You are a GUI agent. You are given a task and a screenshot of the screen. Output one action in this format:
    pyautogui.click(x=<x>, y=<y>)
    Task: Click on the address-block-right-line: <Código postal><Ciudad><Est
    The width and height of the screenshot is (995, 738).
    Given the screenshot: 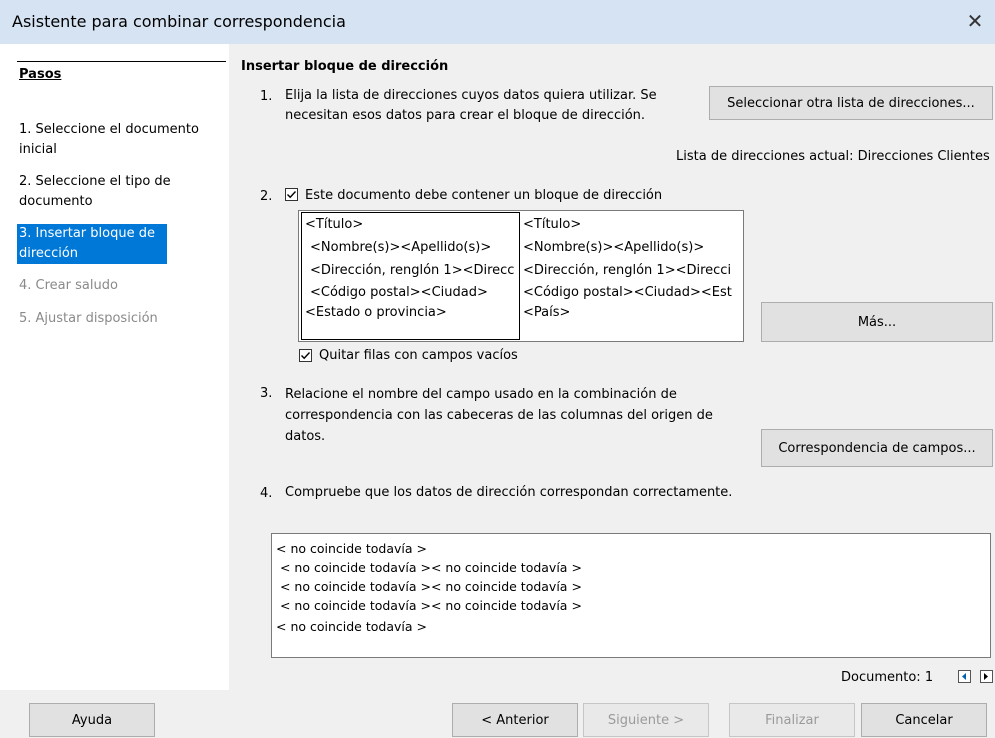 What is the action you would take?
    pyautogui.click(x=627, y=292)
    